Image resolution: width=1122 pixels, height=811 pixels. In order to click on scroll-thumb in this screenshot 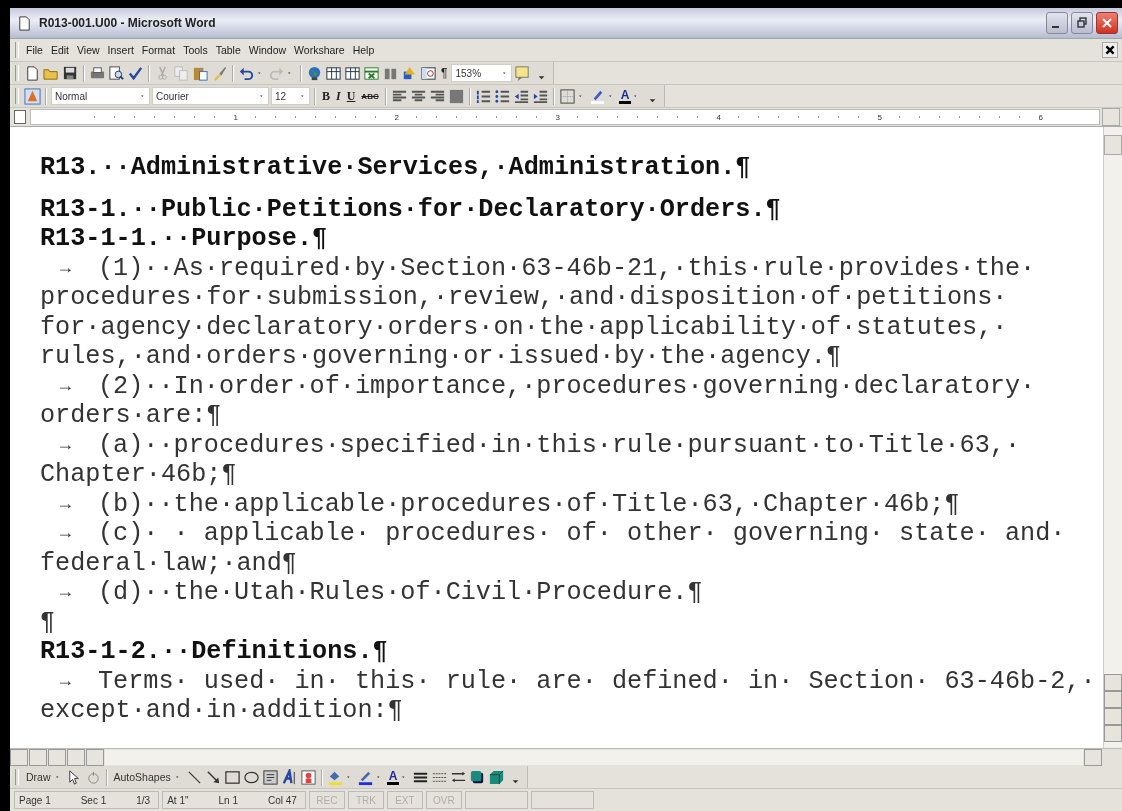, I will do `click(1113, 145)`.